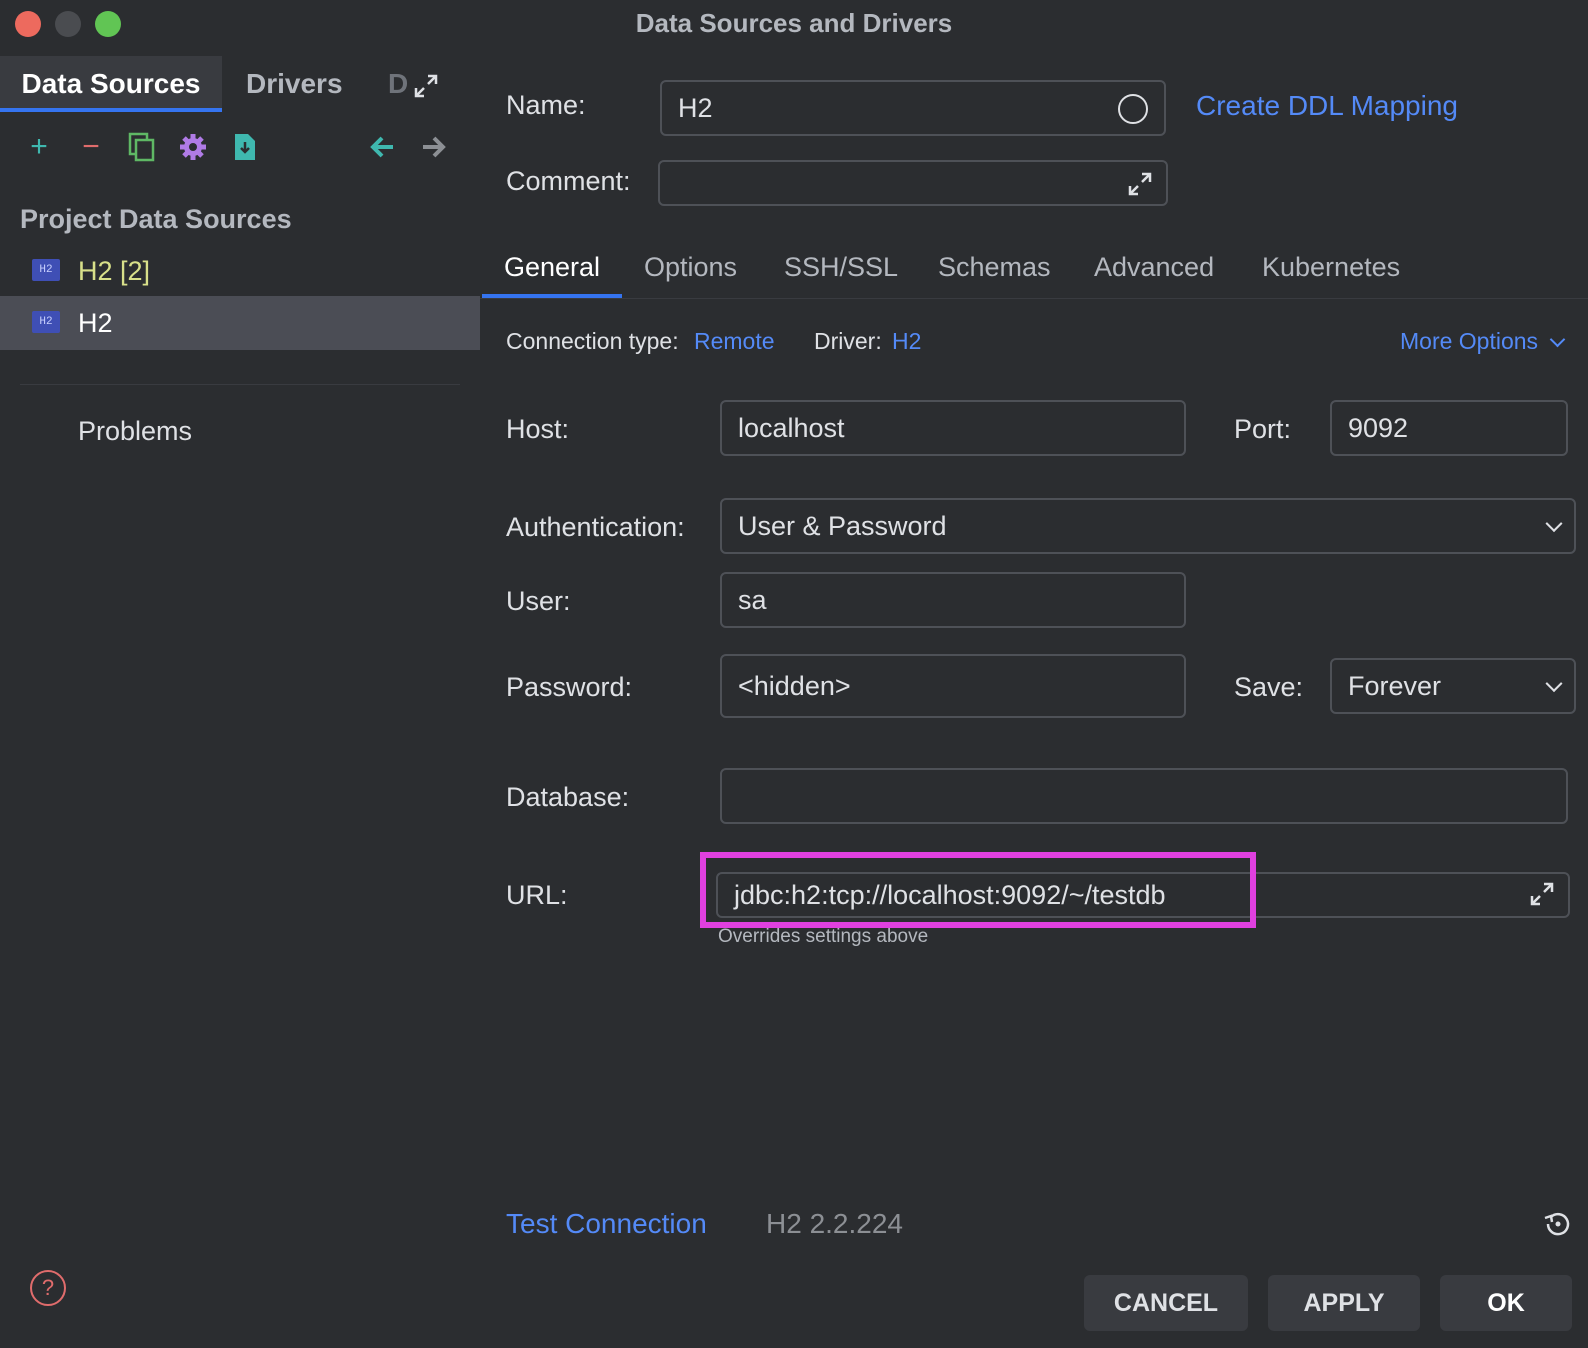 The height and width of the screenshot is (1348, 1588). What do you see at coordinates (794, 23) in the screenshot?
I see `window-title: Data Sources and Drivers` at bounding box center [794, 23].